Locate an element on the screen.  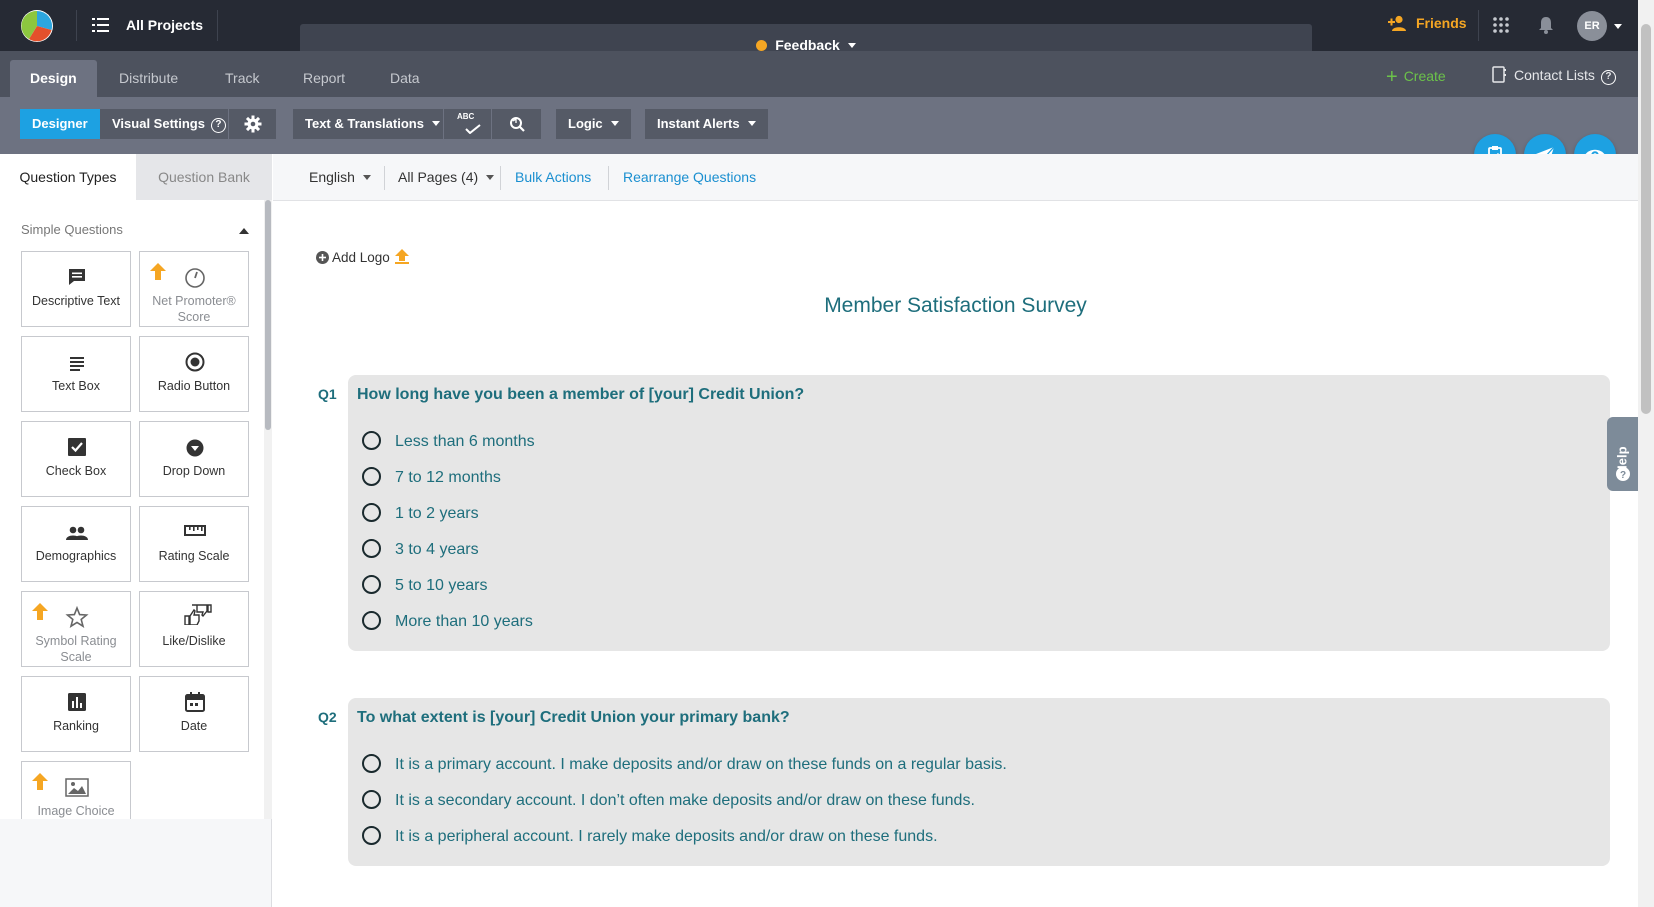
qtype-label: Demographics is located at coordinates (76, 556).